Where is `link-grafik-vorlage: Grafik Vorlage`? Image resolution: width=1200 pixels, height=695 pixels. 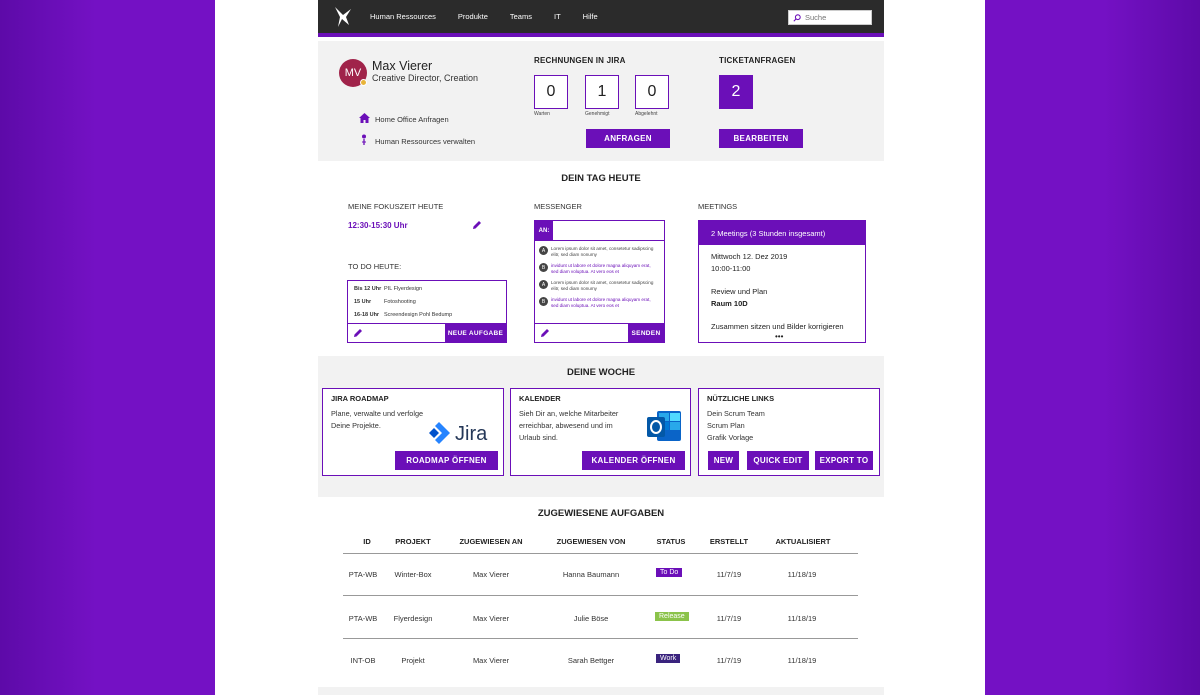 link-grafik-vorlage: Grafik Vorlage is located at coordinates (736, 438).